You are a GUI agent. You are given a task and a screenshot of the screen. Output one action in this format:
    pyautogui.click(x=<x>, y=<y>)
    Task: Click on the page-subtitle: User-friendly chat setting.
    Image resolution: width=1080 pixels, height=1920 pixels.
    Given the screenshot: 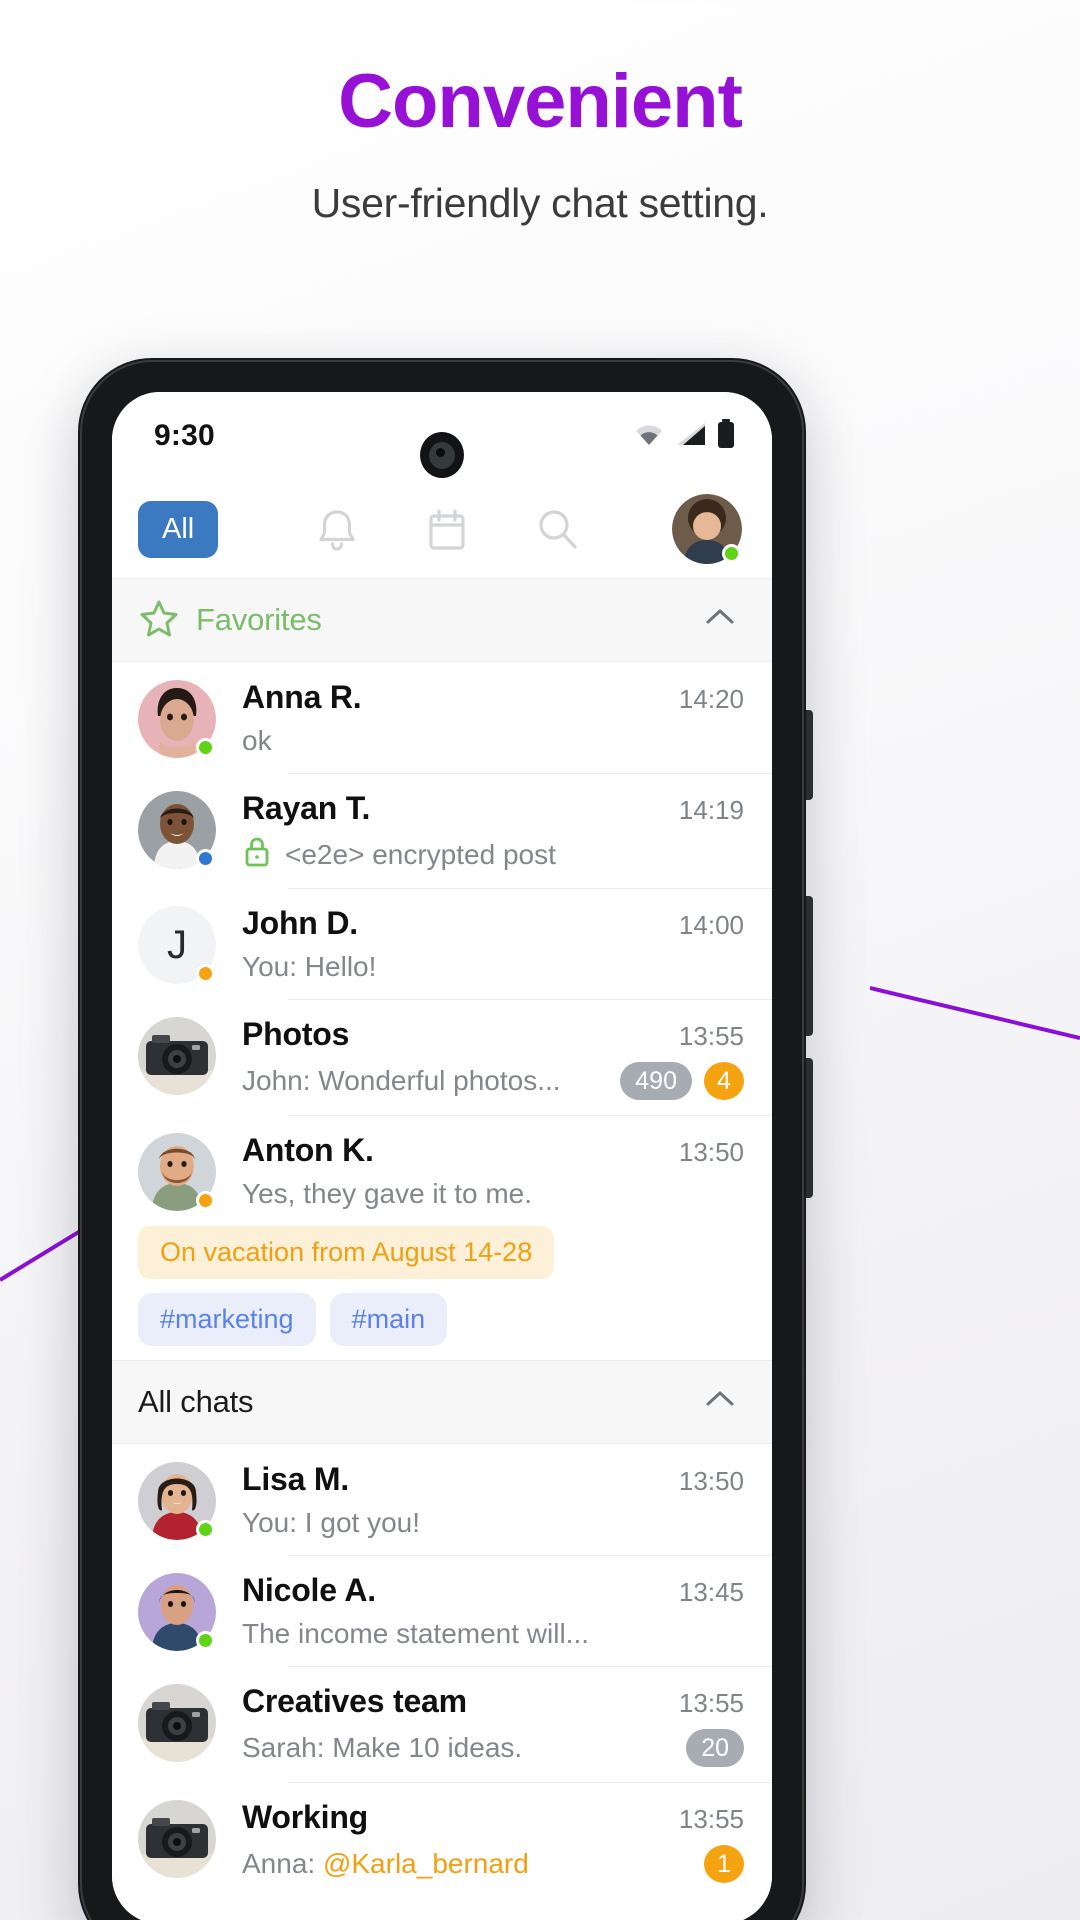 What is the action you would take?
    pyautogui.click(x=540, y=202)
    